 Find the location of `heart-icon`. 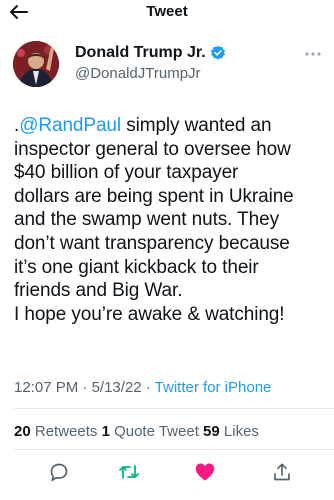

heart-icon is located at coordinates (205, 472).